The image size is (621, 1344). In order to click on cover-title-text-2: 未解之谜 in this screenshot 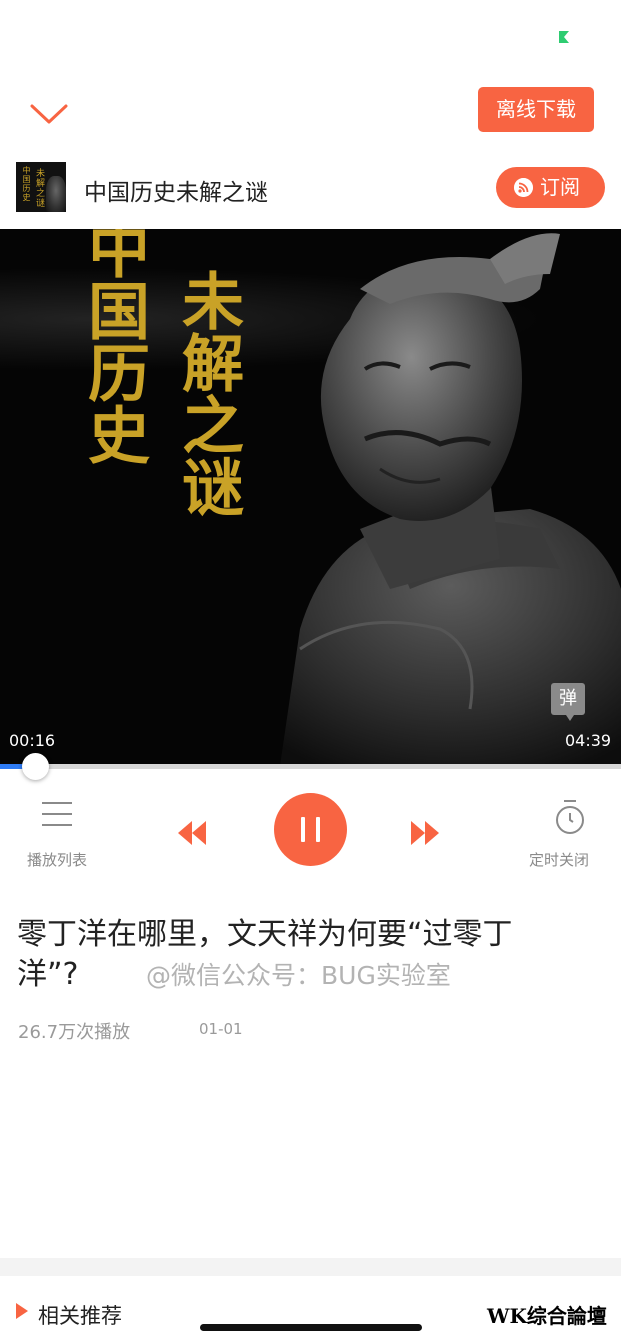, I will do `click(207, 393)`.